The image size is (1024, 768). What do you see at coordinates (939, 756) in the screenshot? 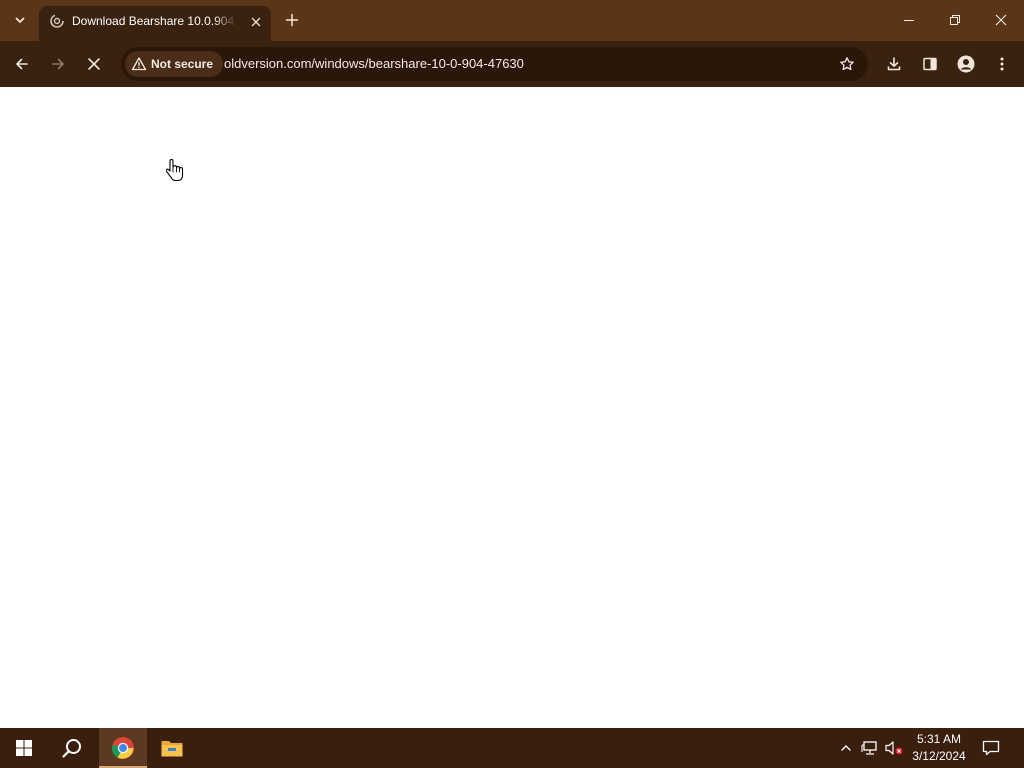
I see `clock-date: 3/12/2024` at bounding box center [939, 756].